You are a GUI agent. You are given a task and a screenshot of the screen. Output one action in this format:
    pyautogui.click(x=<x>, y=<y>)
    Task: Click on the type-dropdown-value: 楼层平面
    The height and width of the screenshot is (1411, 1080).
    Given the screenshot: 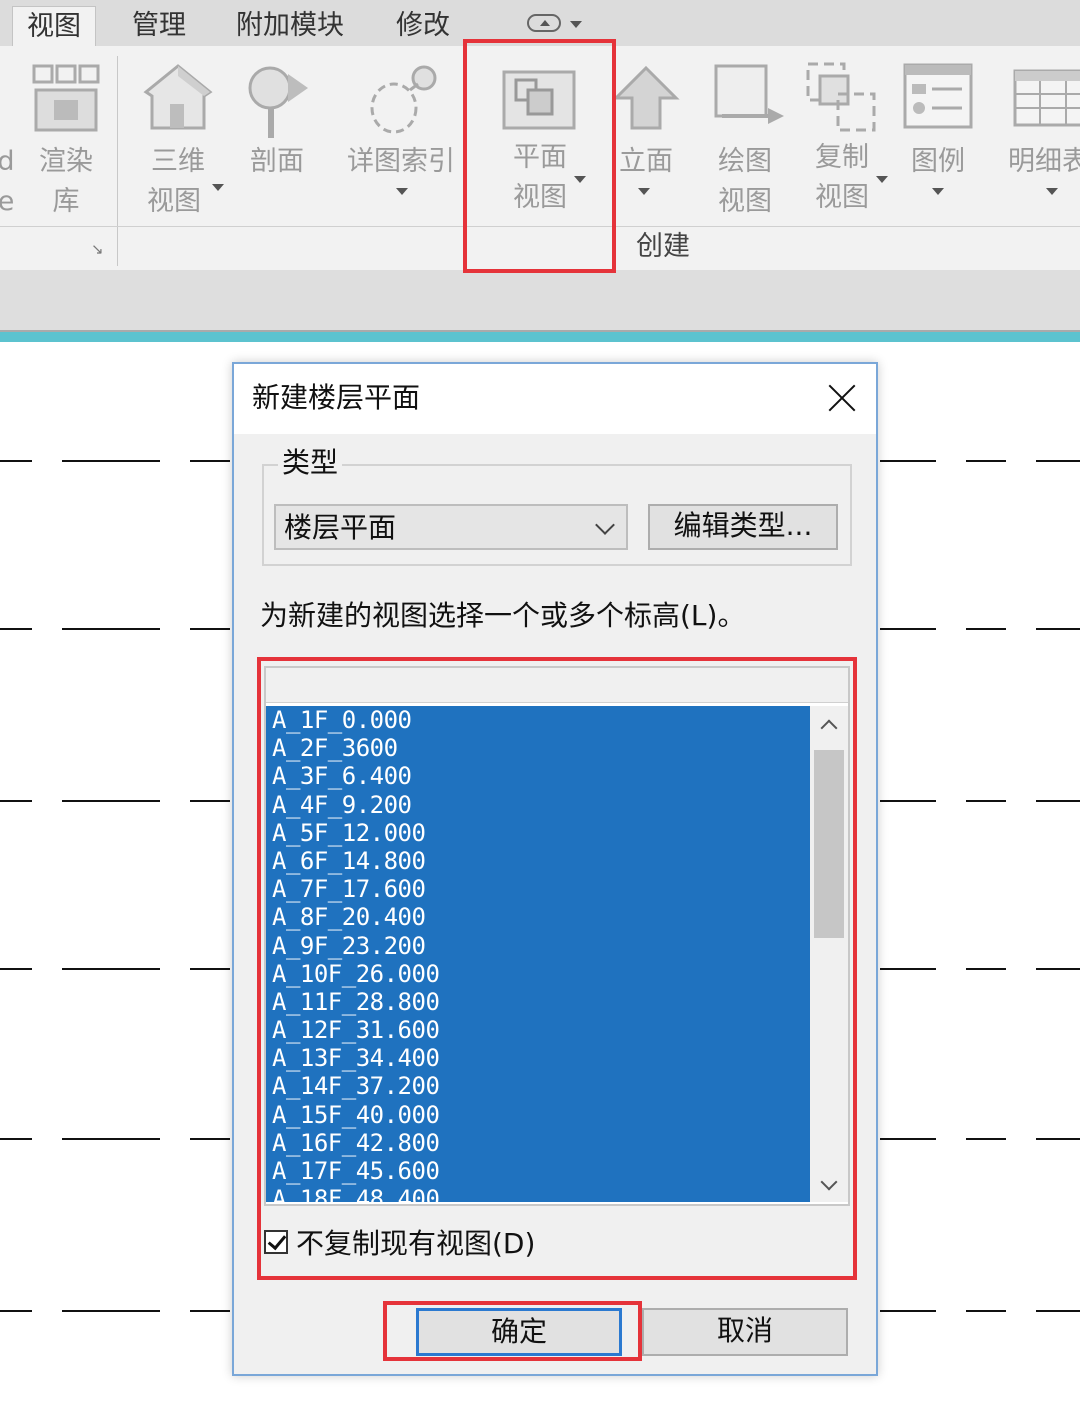 What is the action you would take?
    pyautogui.click(x=340, y=527)
    